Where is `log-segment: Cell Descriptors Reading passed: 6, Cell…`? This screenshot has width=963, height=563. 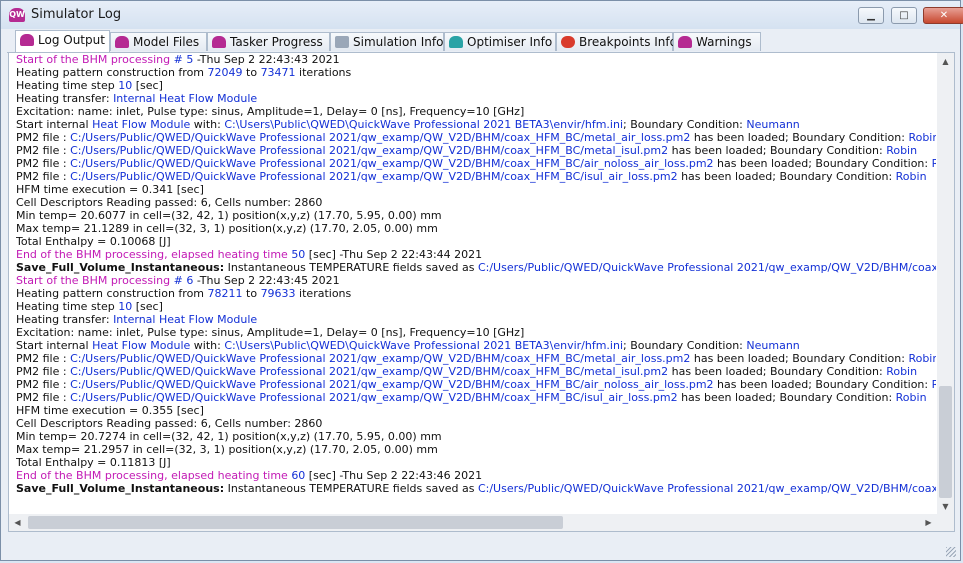
log-segment: Cell Descriptors Reading passed: 6, Cell… is located at coordinates (169, 202).